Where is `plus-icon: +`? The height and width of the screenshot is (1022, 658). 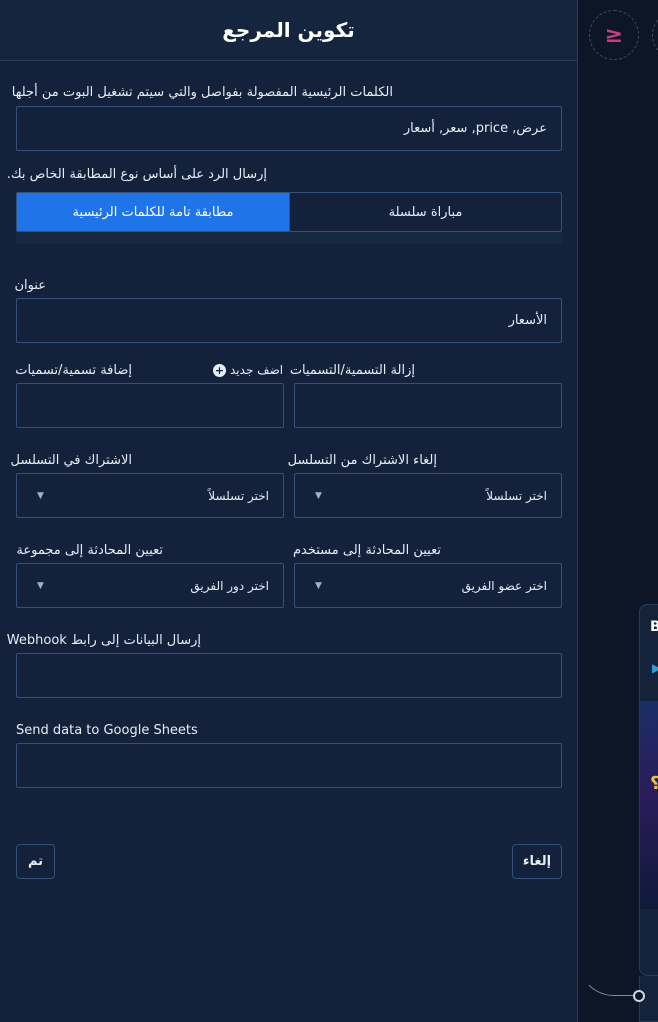 plus-icon: + is located at coordinates (219, 370).